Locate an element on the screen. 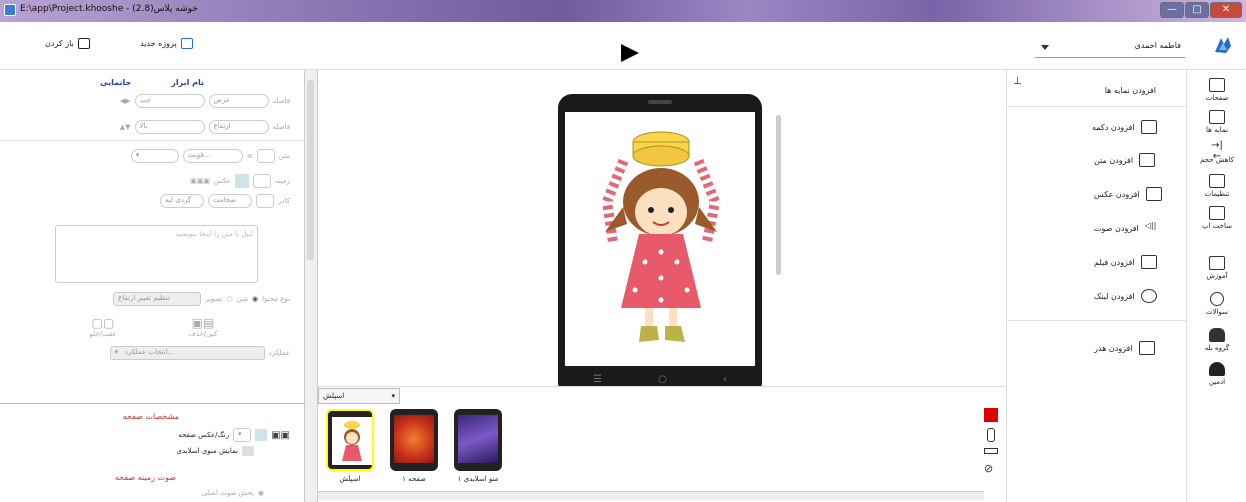 The height and width of the screenshot is (502, 1246). tab-tool-name: نام ابزار is located at coordinates (187, 82).